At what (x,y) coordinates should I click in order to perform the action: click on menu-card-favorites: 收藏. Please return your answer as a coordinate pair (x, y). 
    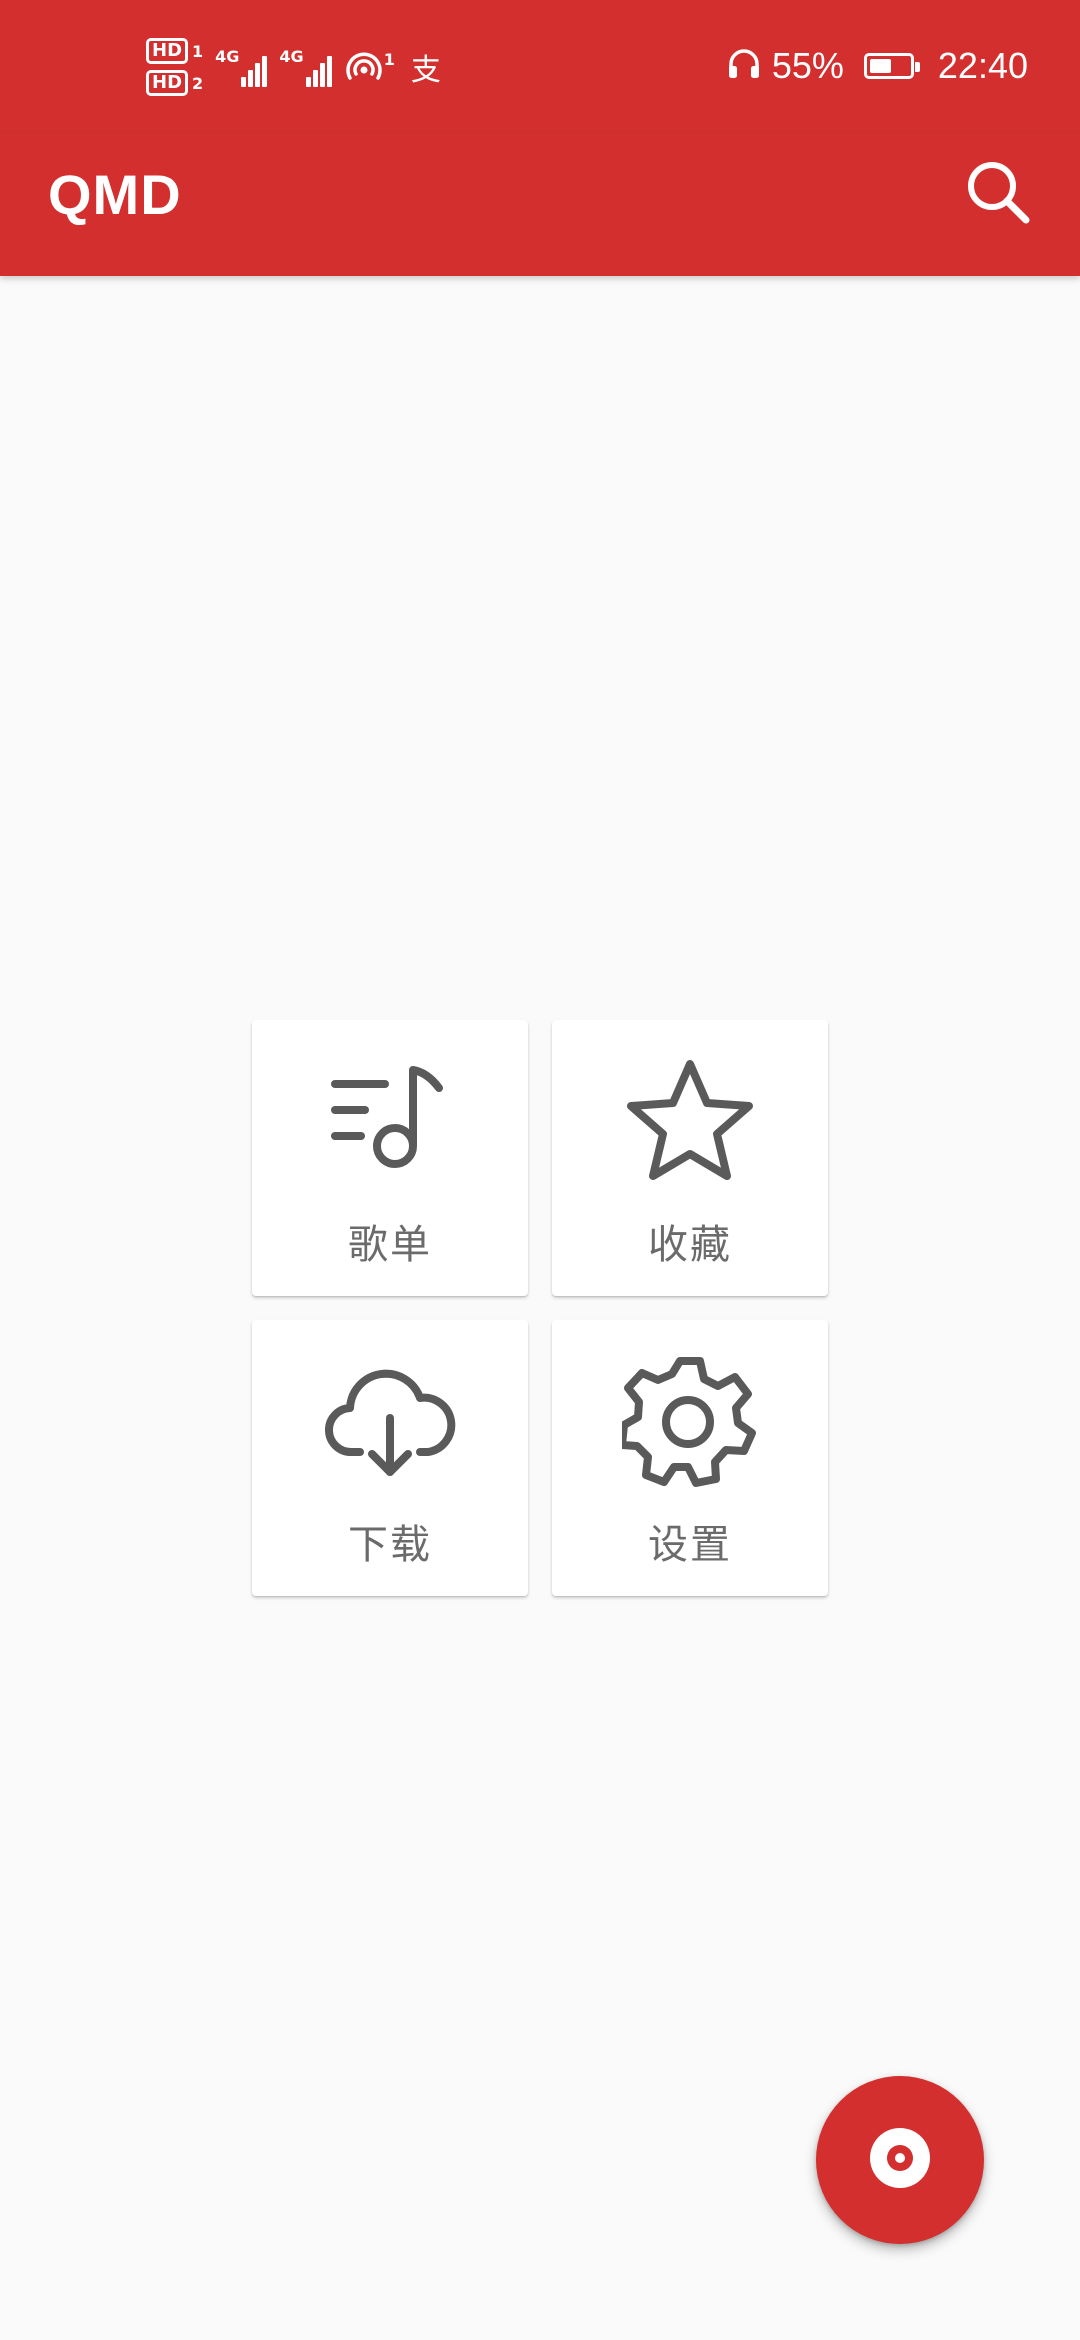
    Looking at the image, I should click on (690, 1158).